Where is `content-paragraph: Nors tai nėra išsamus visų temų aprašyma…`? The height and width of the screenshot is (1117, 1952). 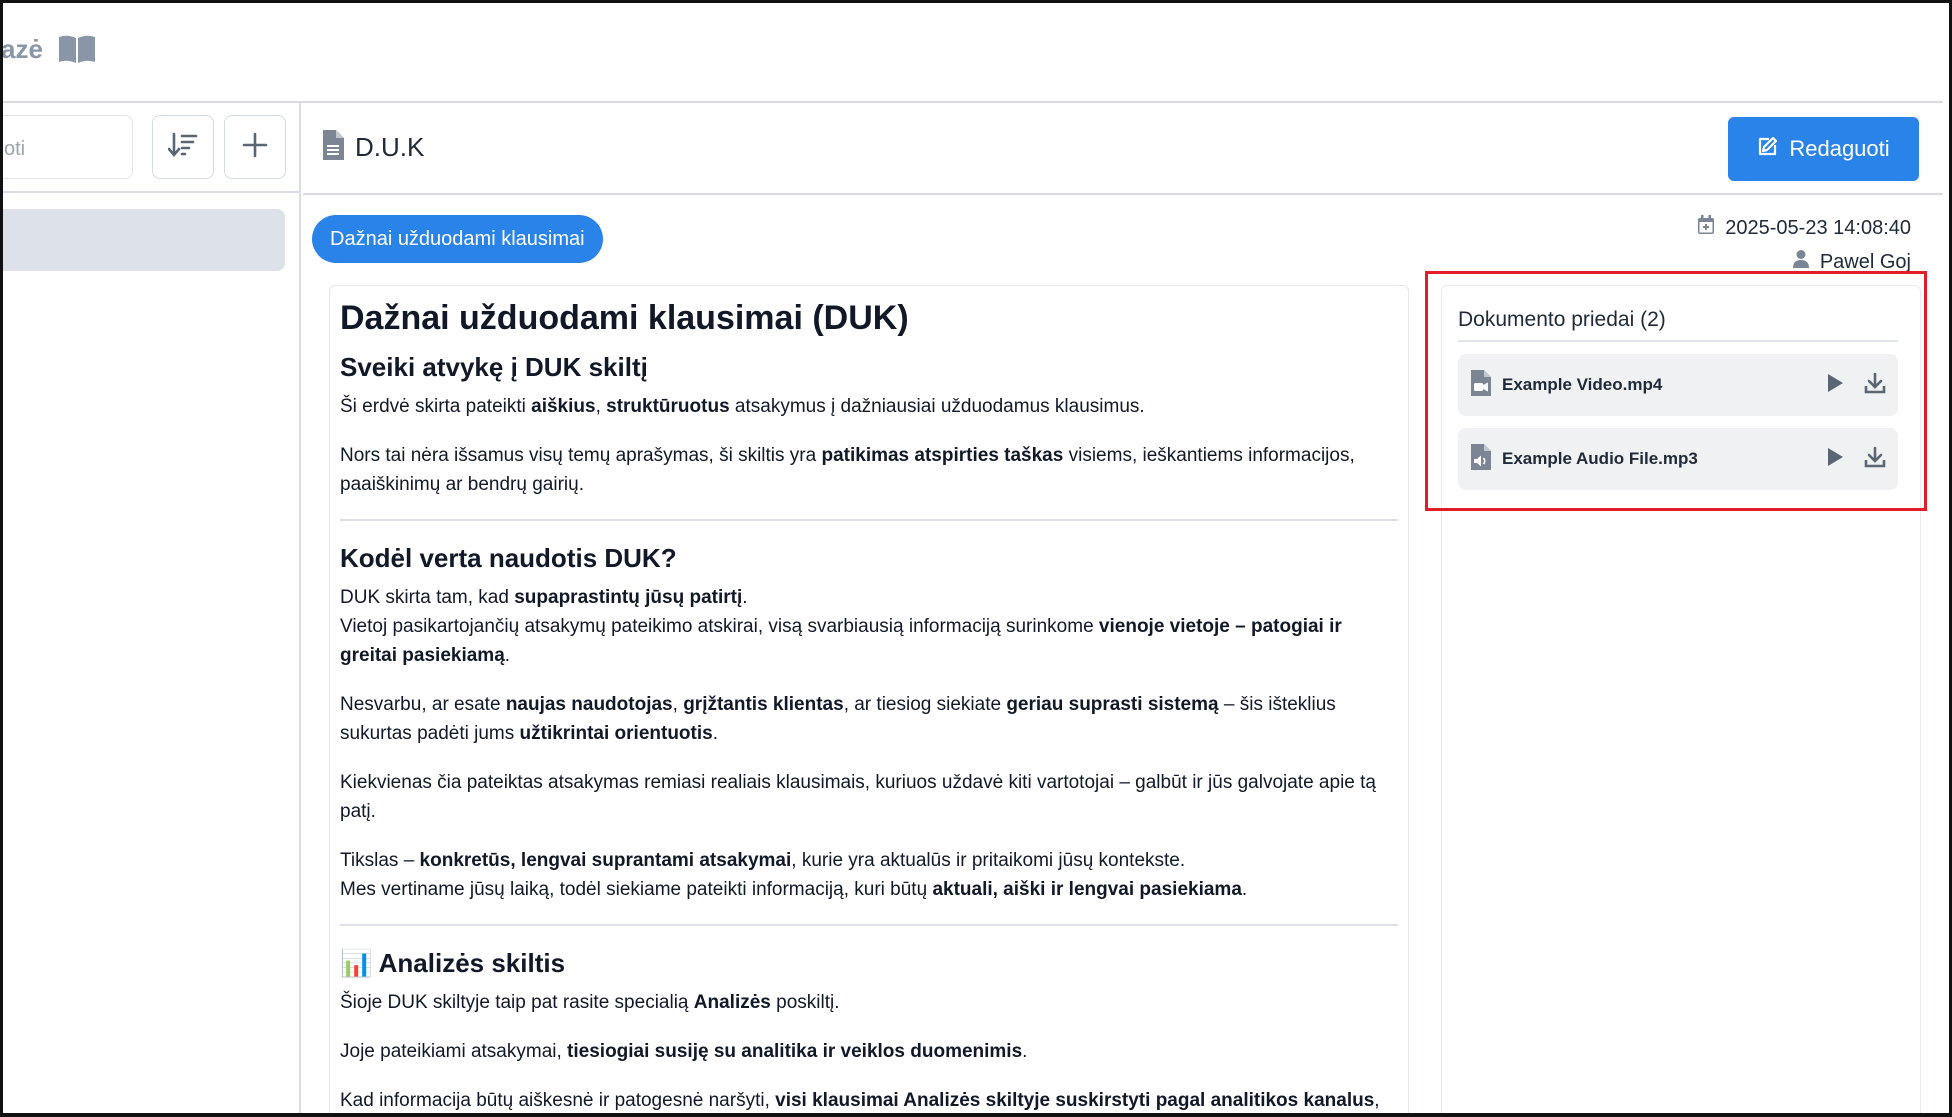
content-paragraph: Nors tai nėra išsamus visų temų aprašyma… is located at coordinates (847, 470).